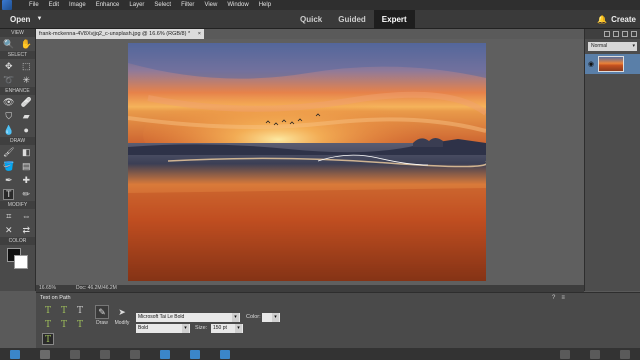 The image size is (640, 360). Describe the element at coordinates (195, 354) in the screenshot. I see `organizer-icon` at that location.